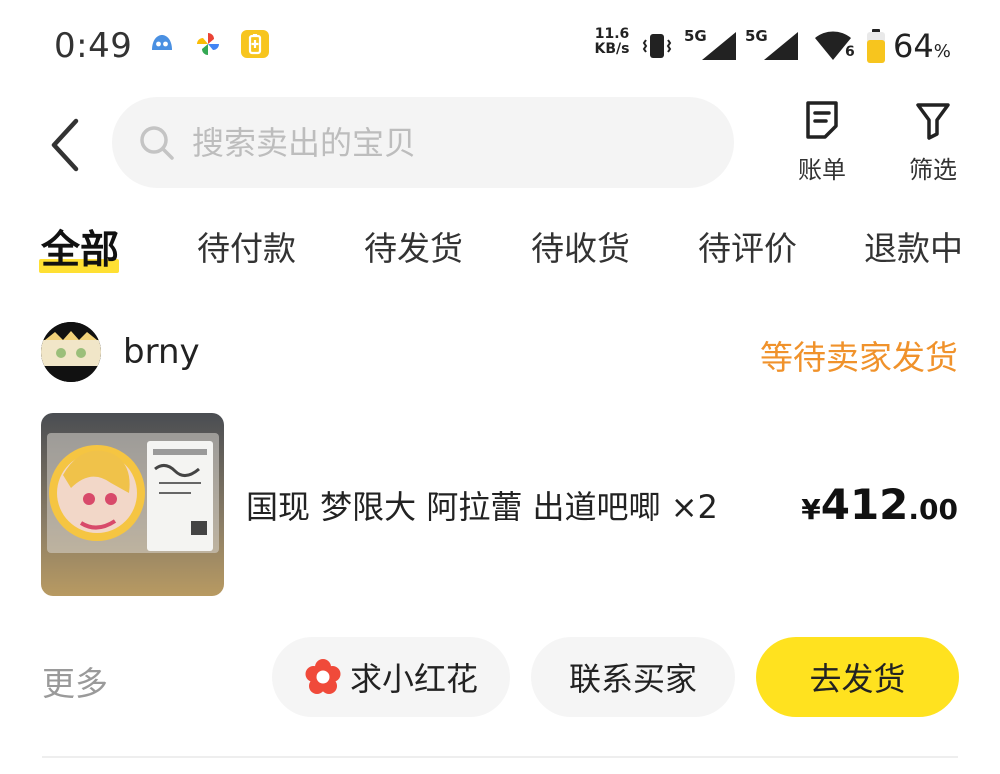  What do you see at coordinates (500, 252) in the screenshot?
I see `order-tabs: 全部 待付款 待发货 待收货 待评价 退款中` at bounding box center [500, 252].